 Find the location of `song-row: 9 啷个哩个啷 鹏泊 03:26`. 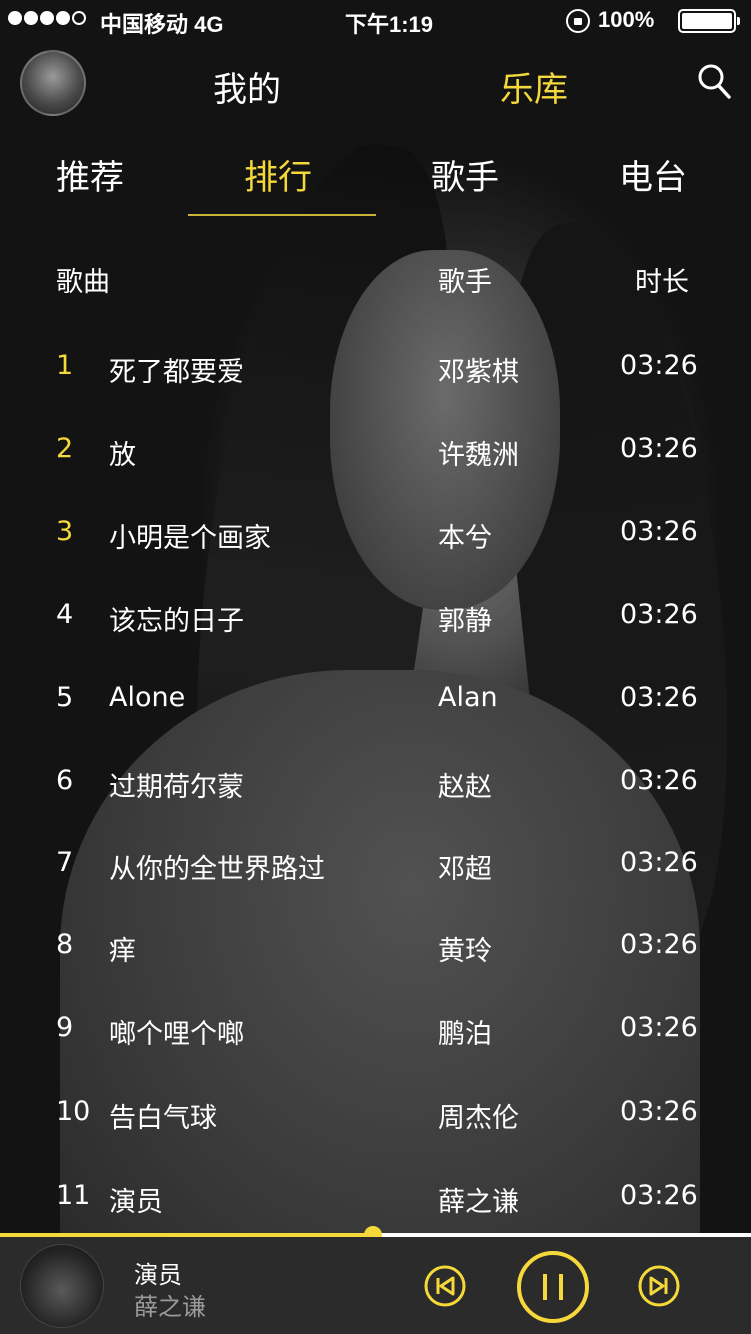

song-row: 9 啷个哩个啷 鹏泊 03:26 is located at coordinates (375, 1032).